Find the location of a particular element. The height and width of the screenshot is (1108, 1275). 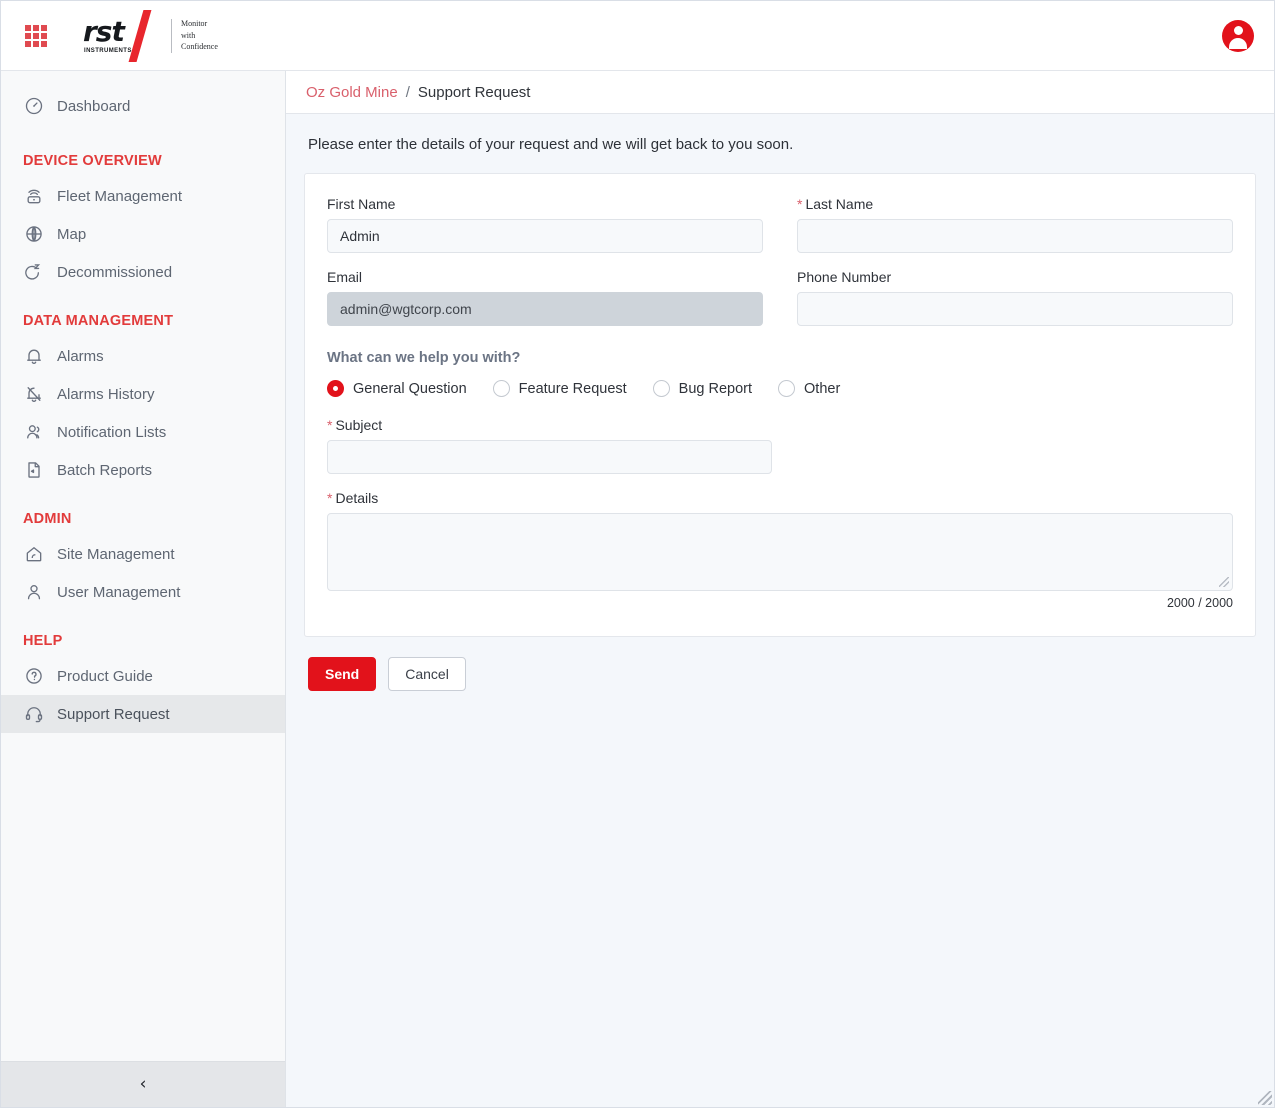

sidebar-section-help: HELP is located at coordinates (43, 641).